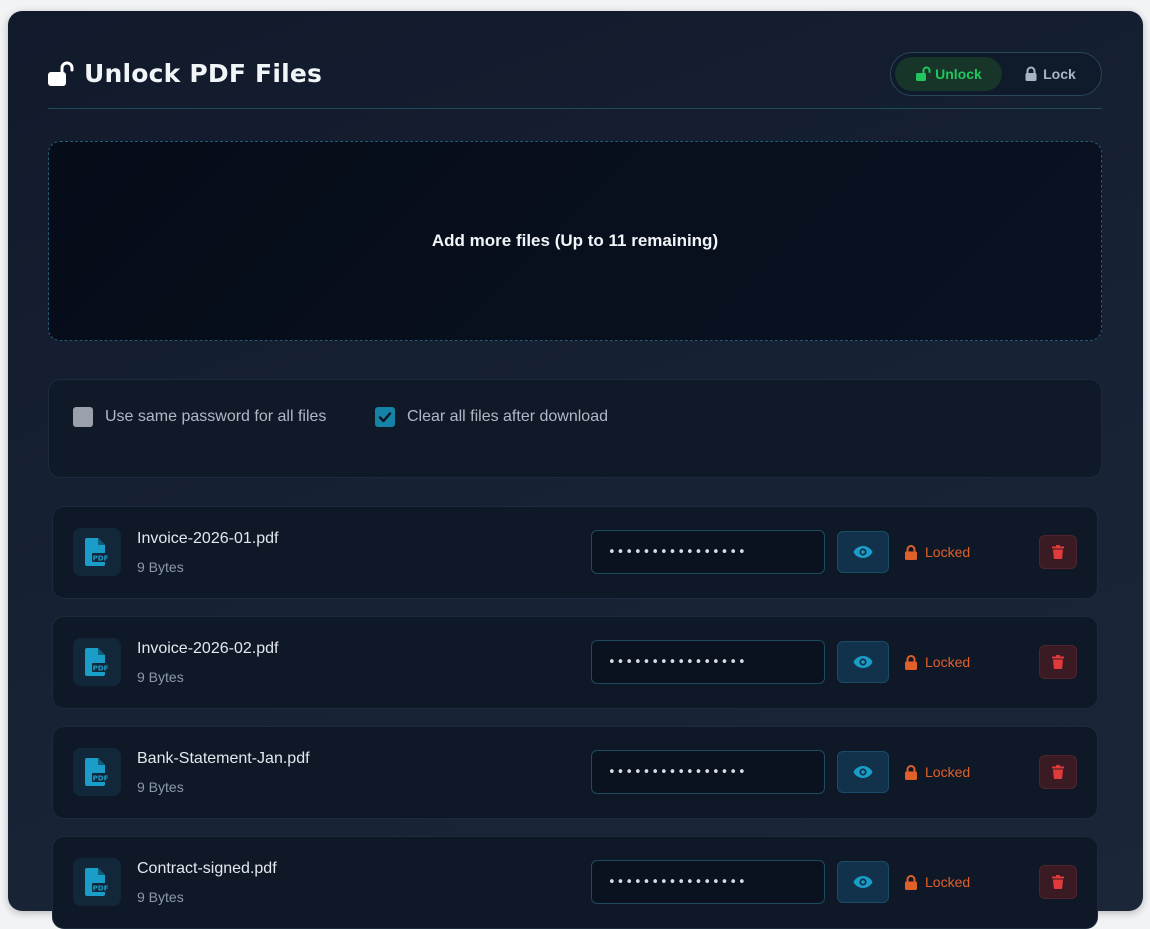 This screenshot has width=1150, height=929. I want to click on lock-mode-label: Lock, so click(1059, 74).